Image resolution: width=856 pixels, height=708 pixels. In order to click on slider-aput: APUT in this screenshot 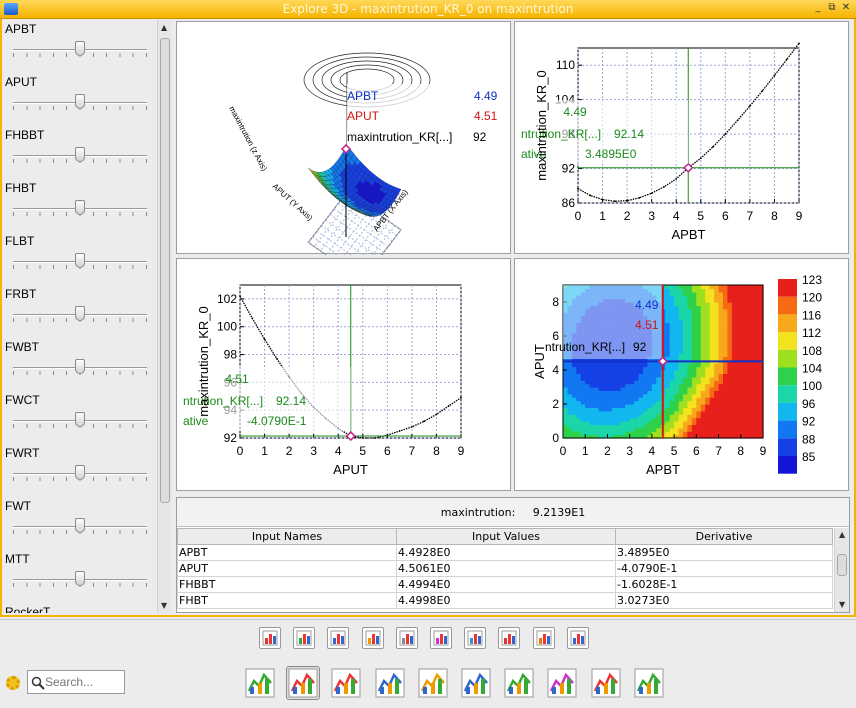, I will do `click(80, 99)`.